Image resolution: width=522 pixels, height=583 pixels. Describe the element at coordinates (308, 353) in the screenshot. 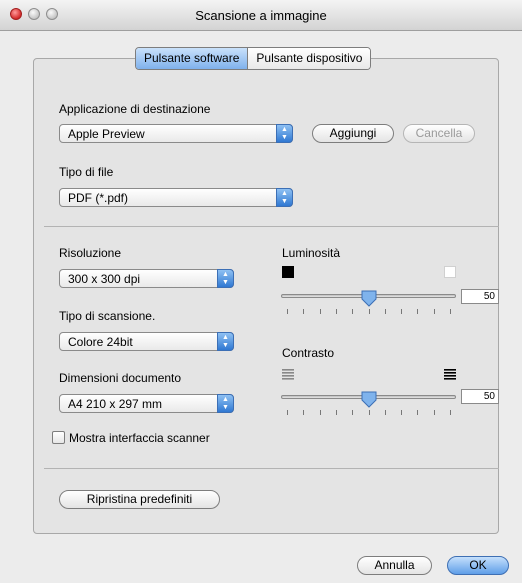

I see `contrast-label: Contrasto` at that location.